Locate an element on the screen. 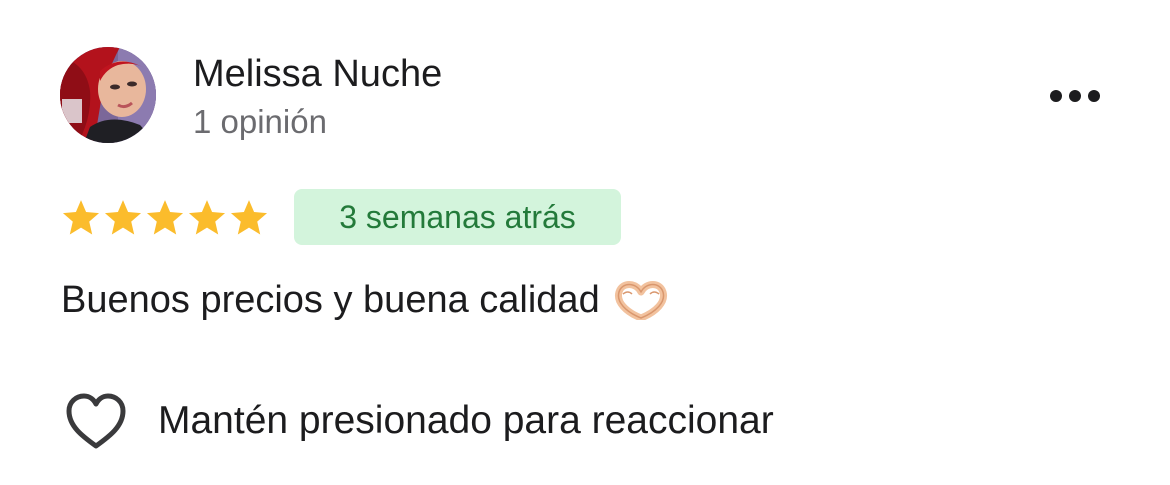 The image size is (1170, 485). react-label: Mantén presionado para reaccionar is located at coordinates (466, 420).